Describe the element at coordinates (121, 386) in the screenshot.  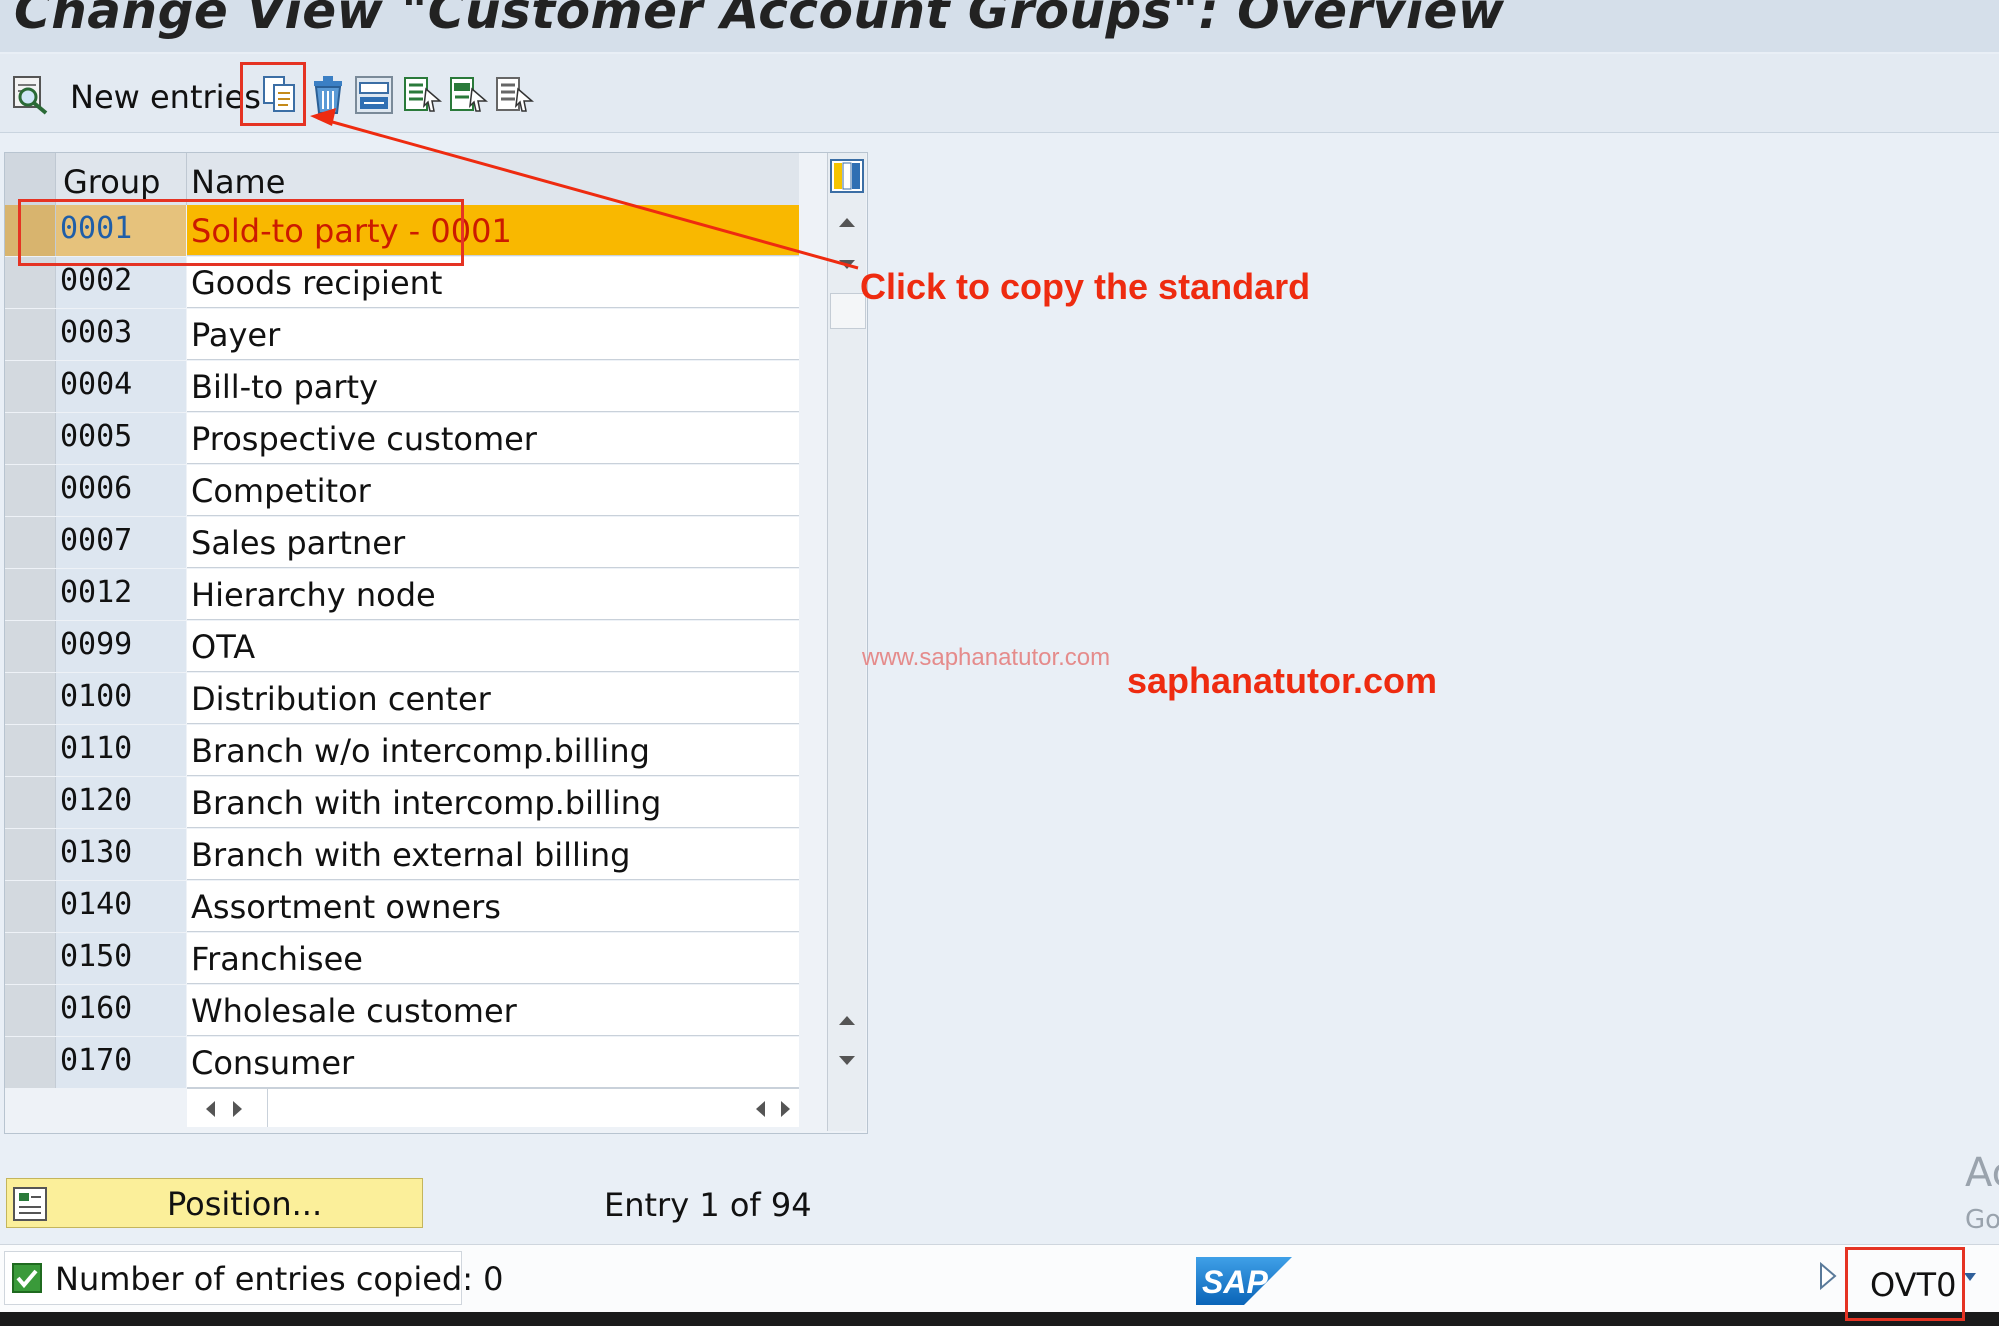
I see `group-cell: 0004` at that location.